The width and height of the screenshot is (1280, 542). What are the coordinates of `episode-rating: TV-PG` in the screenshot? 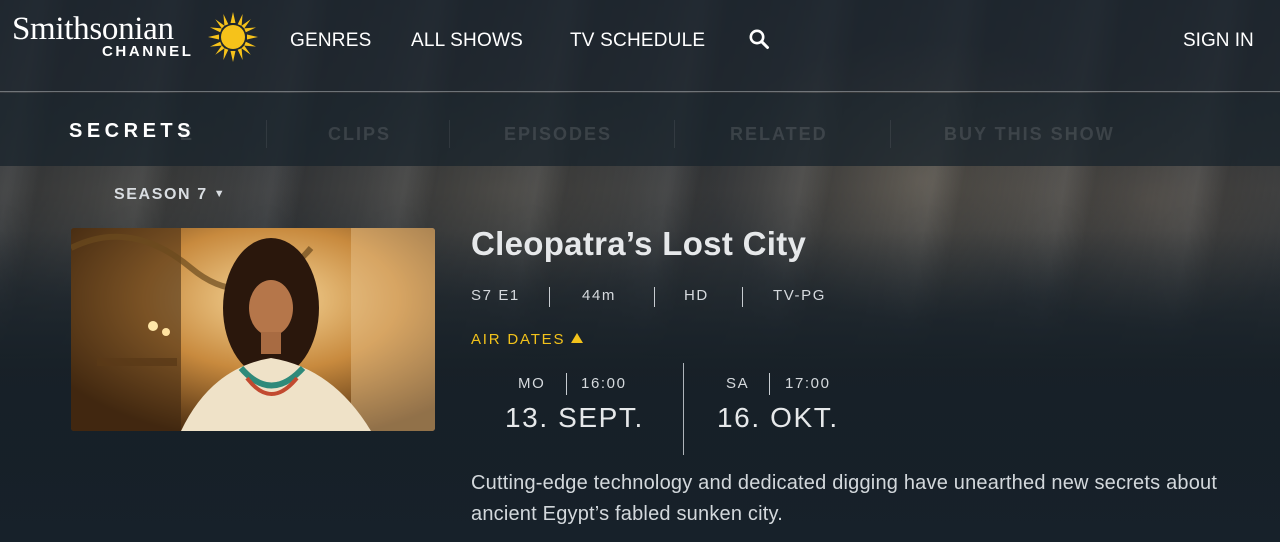 It's located at (800, 295).